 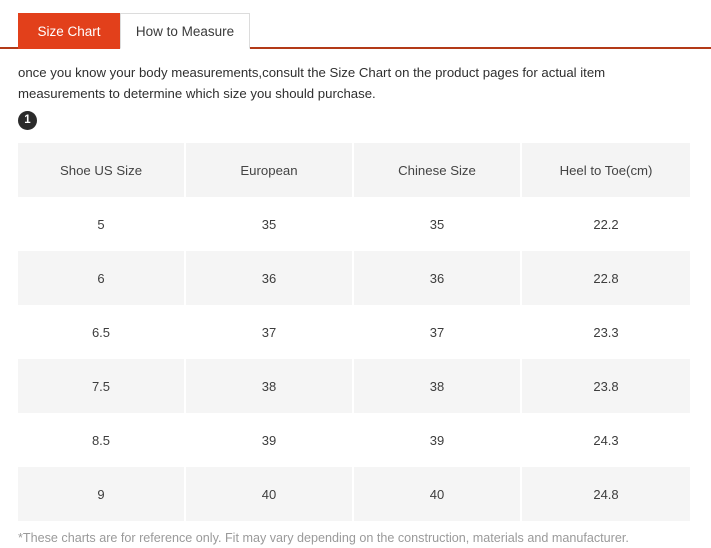 I want to click on table-row: 9 40 40 24.8, so click(x=354, y=494).